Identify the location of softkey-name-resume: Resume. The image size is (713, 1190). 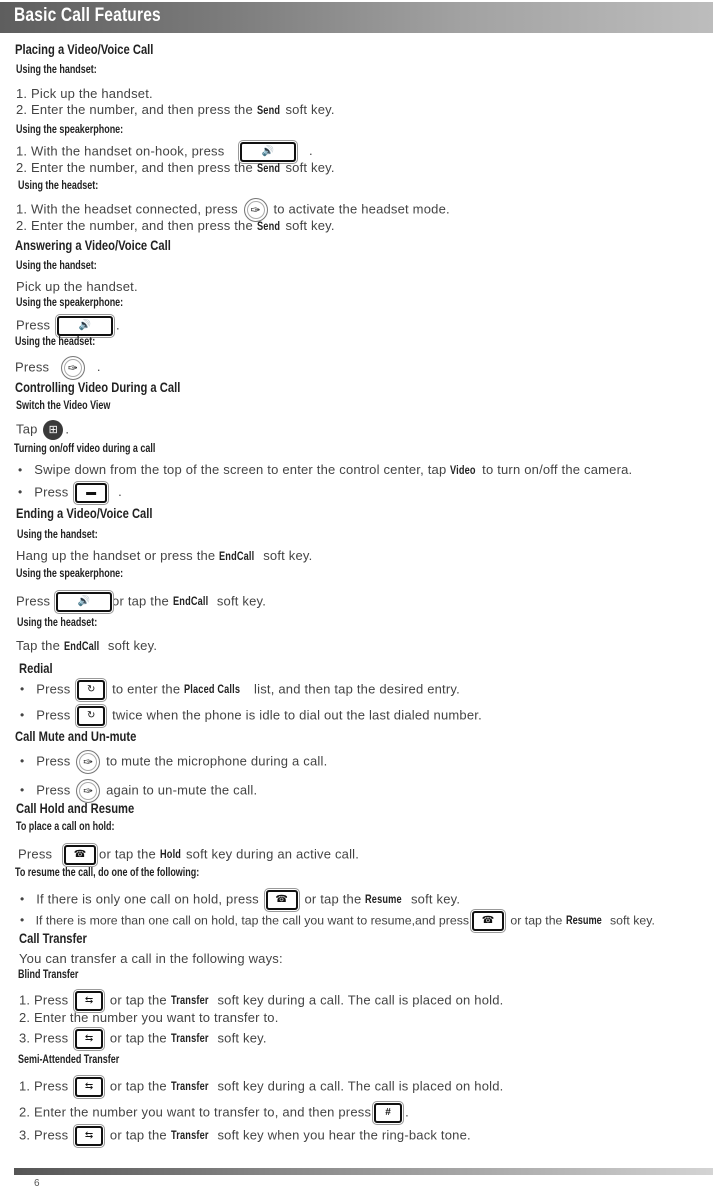
(383, 900).